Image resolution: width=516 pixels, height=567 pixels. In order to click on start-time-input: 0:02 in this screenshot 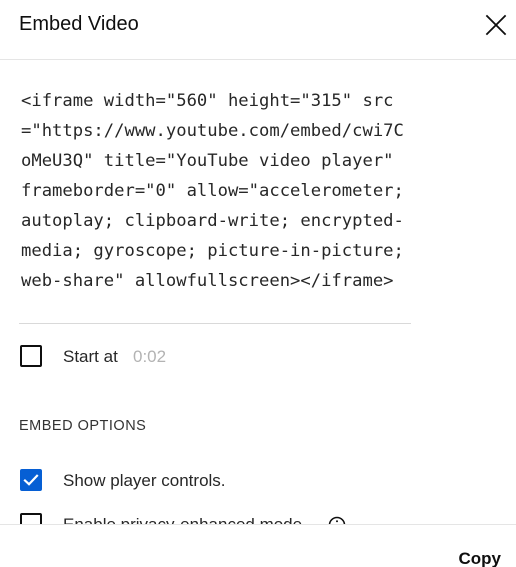, I will do `click(149, 357)`.